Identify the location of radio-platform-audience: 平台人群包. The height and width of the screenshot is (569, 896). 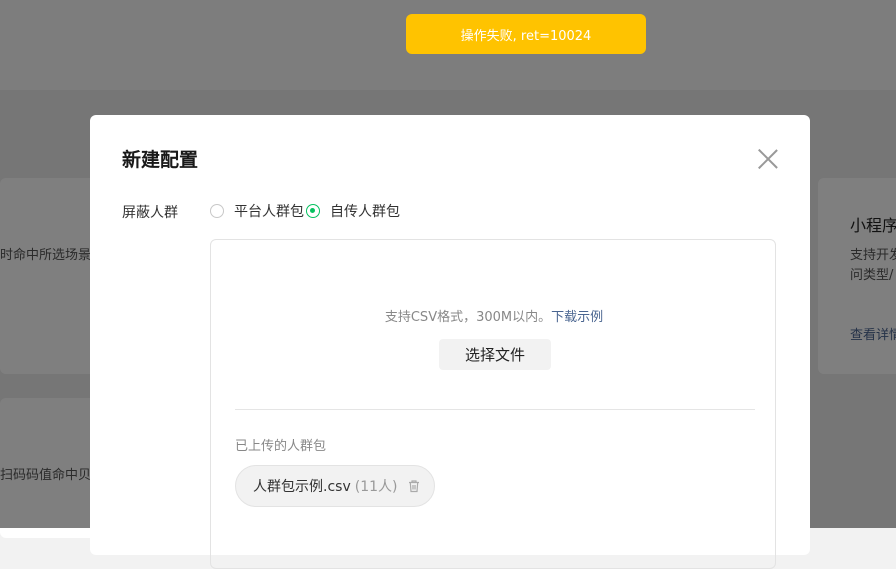
(257, 211).